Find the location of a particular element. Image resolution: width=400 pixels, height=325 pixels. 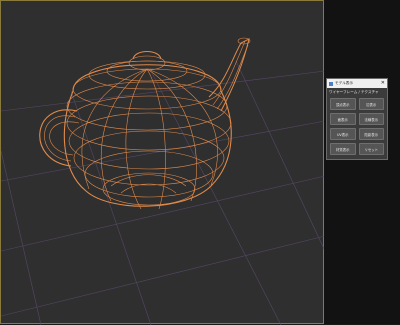

display-mode-button: 法線表示 is located at coordinates (371, 119).